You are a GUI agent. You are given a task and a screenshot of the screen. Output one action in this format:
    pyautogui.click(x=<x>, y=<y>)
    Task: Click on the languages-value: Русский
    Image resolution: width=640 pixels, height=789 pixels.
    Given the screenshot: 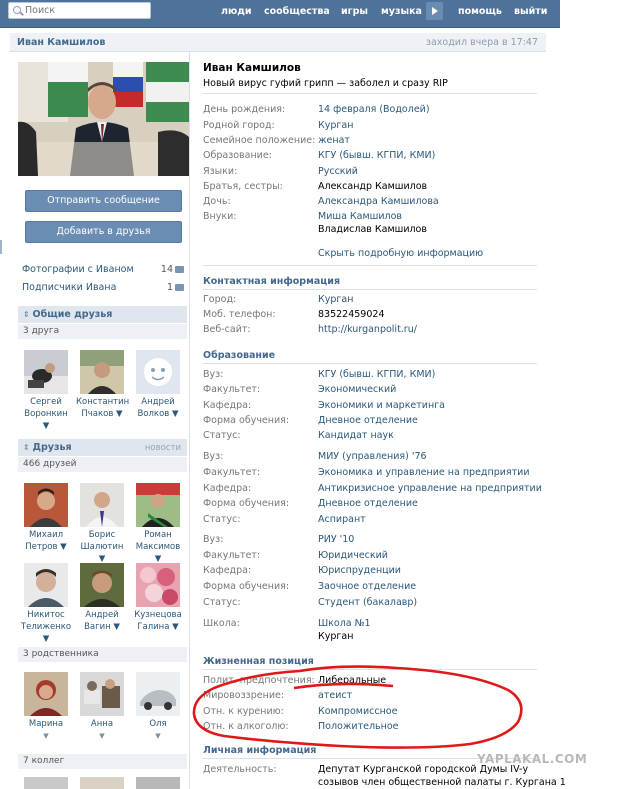 What is the action you would take?
    pyautogui.click(x=338, y=171)
    